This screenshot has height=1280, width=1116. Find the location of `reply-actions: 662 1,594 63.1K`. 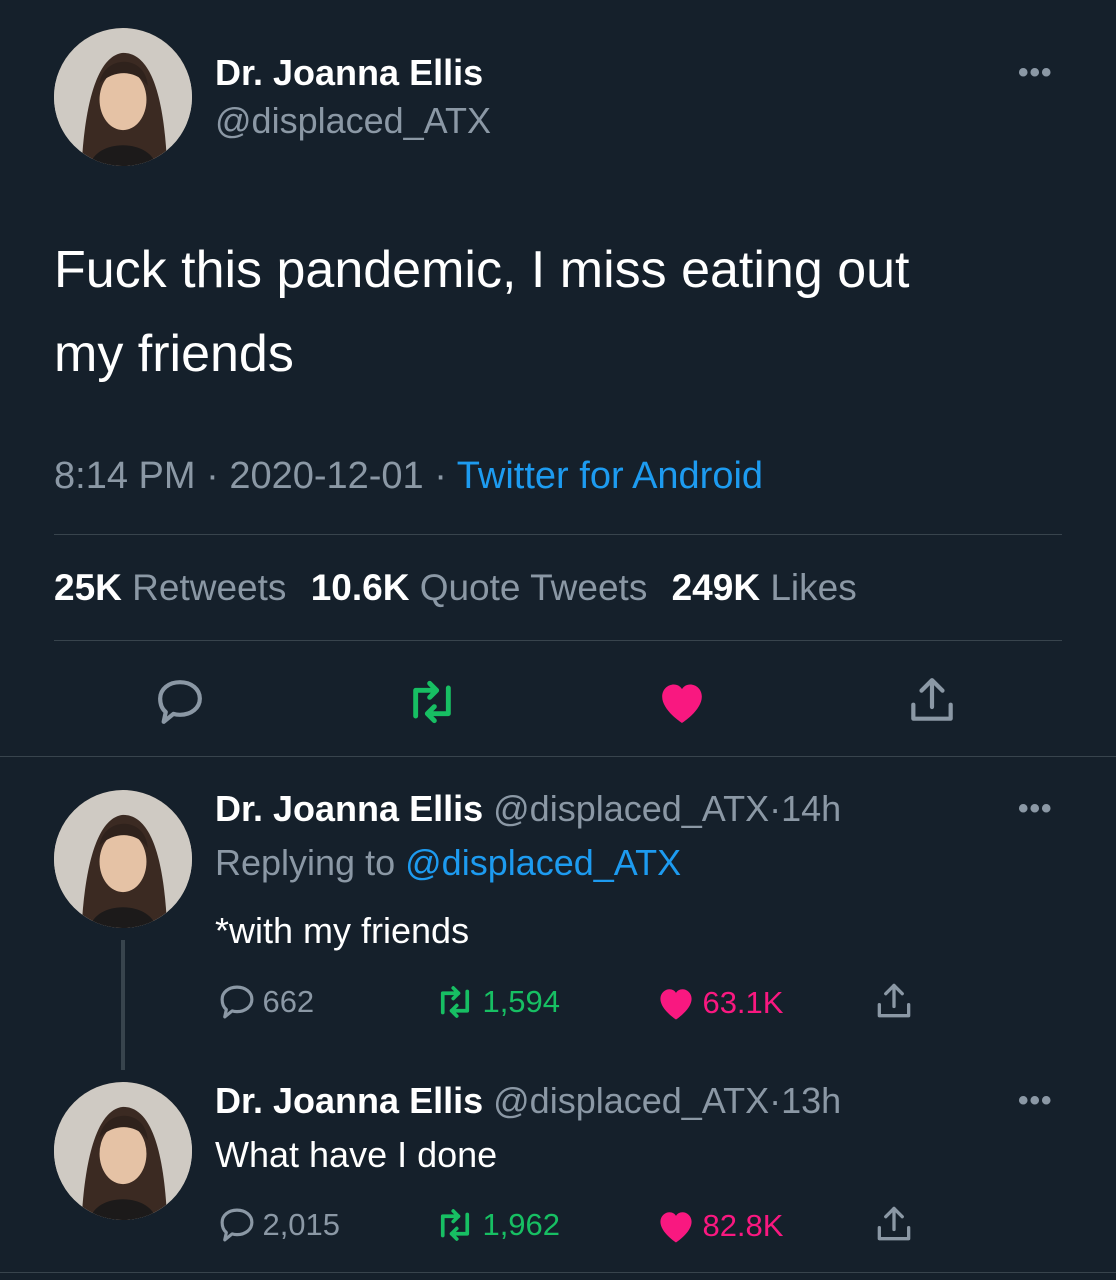

reply-actions: 662 1,594 63.1K is located at coordinates (586, 1002).